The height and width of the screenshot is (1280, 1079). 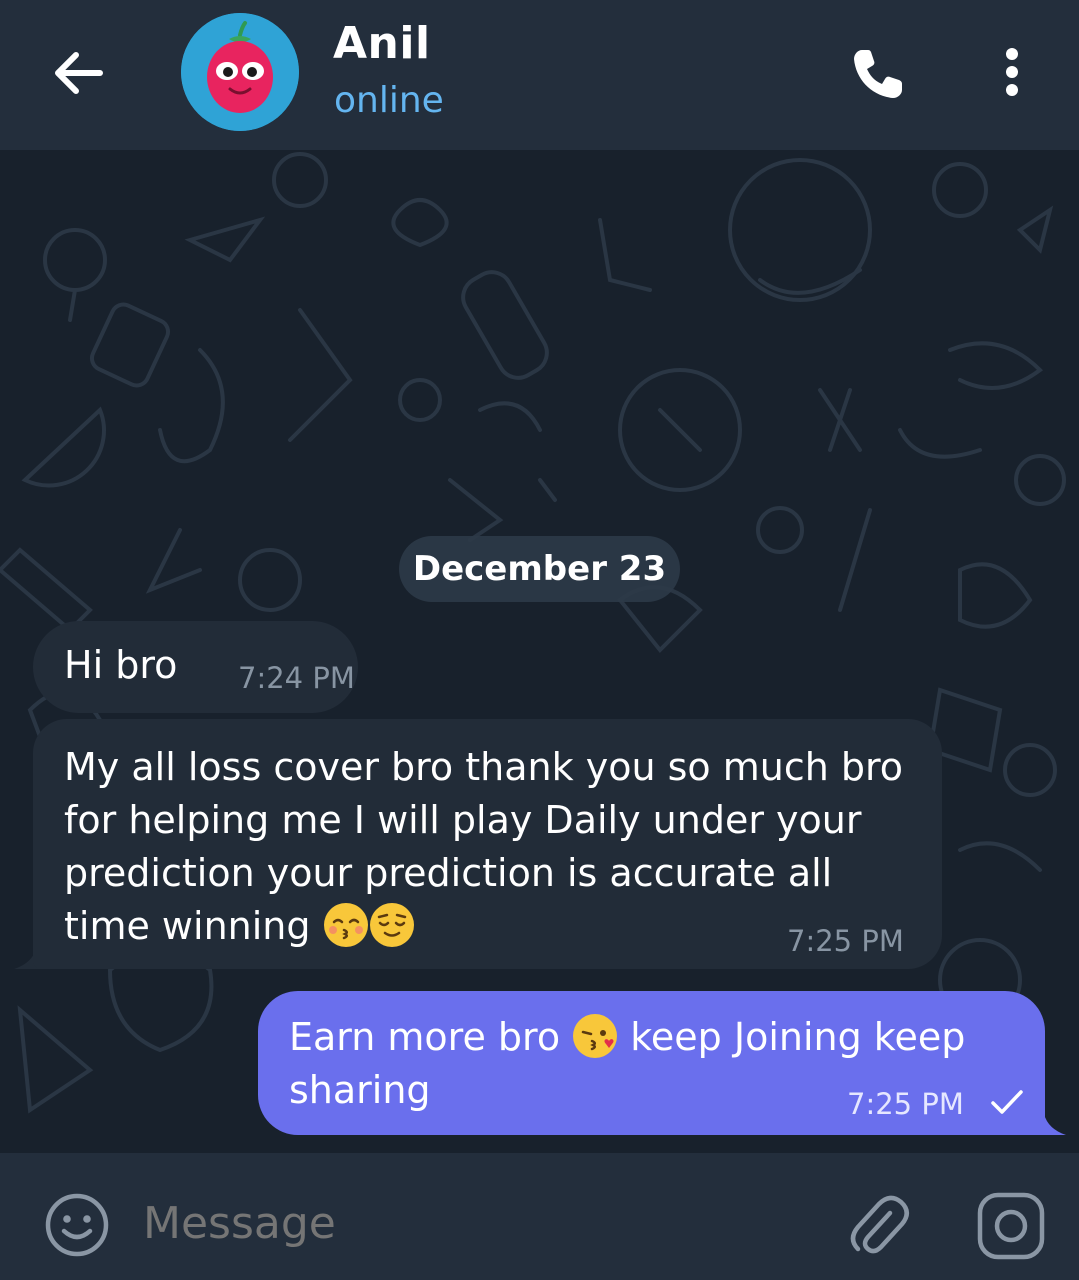 What do you see at coordinates (539, 75) in the screenshot?
I see `chat-header: Anil online` at bounding box center [539, 75].